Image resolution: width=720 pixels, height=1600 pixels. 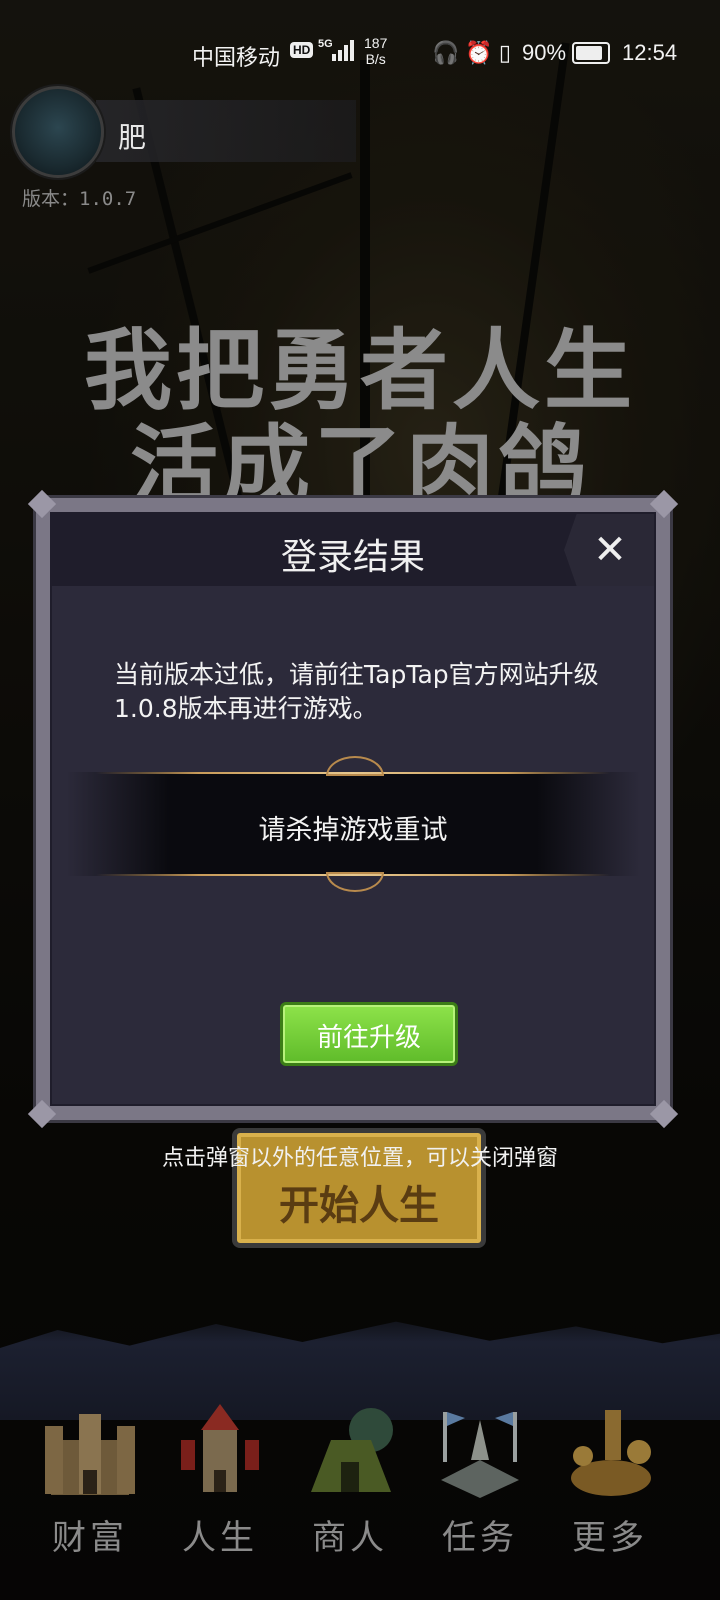 What do you see at coordinates (220, 1495) in the screenshot?
I see `nav-item-life: 人生` at bounding box center [220, 1495].